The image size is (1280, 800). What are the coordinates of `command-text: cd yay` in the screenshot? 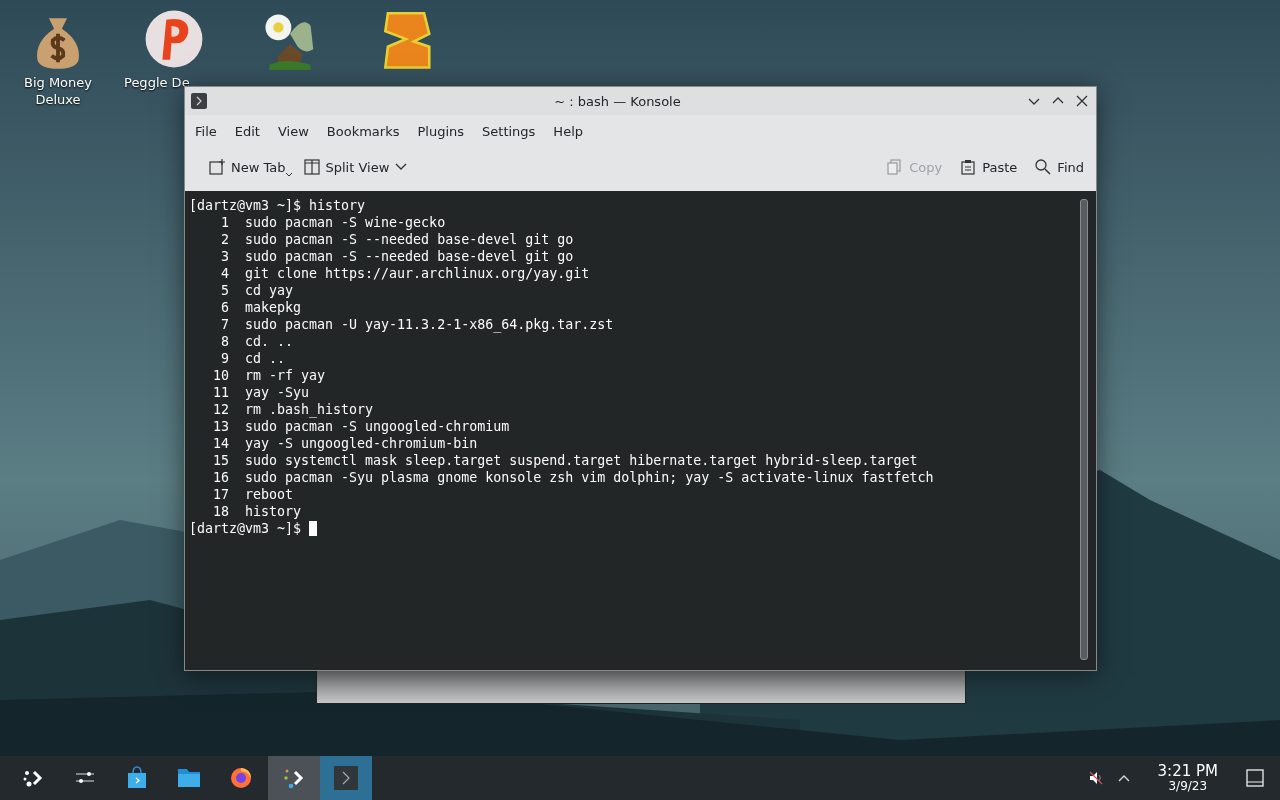 It's located at (269, 290).